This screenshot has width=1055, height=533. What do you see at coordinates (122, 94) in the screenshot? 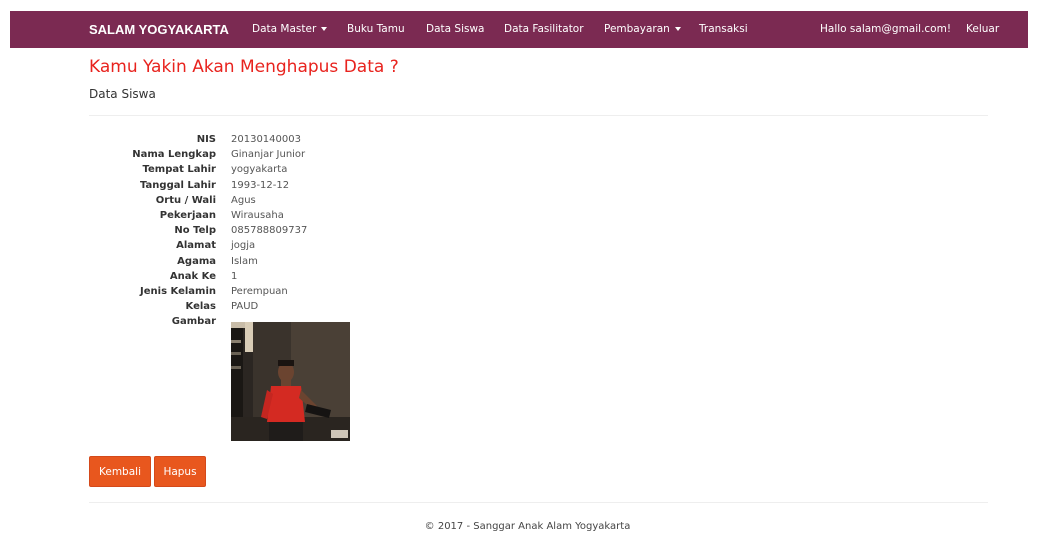
I see `page-subtitle: Data Siswa` at bounding box center [122, 94].